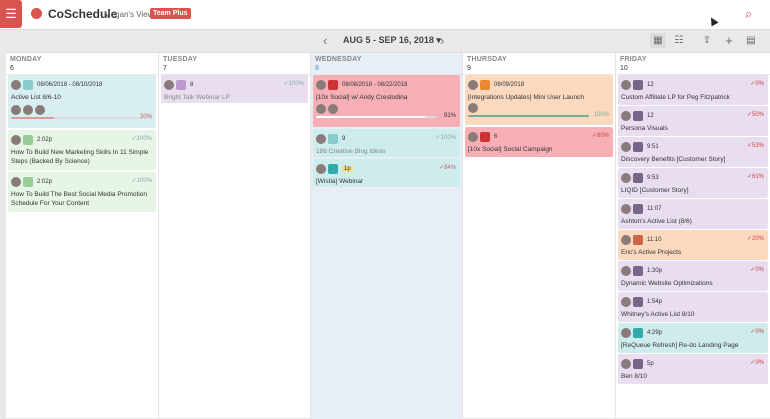 This screenshot has width=770, height=419. I want to click on calendar-card: 9 ✓100% 186 Creative Blog Ideas, so click(386, 143).